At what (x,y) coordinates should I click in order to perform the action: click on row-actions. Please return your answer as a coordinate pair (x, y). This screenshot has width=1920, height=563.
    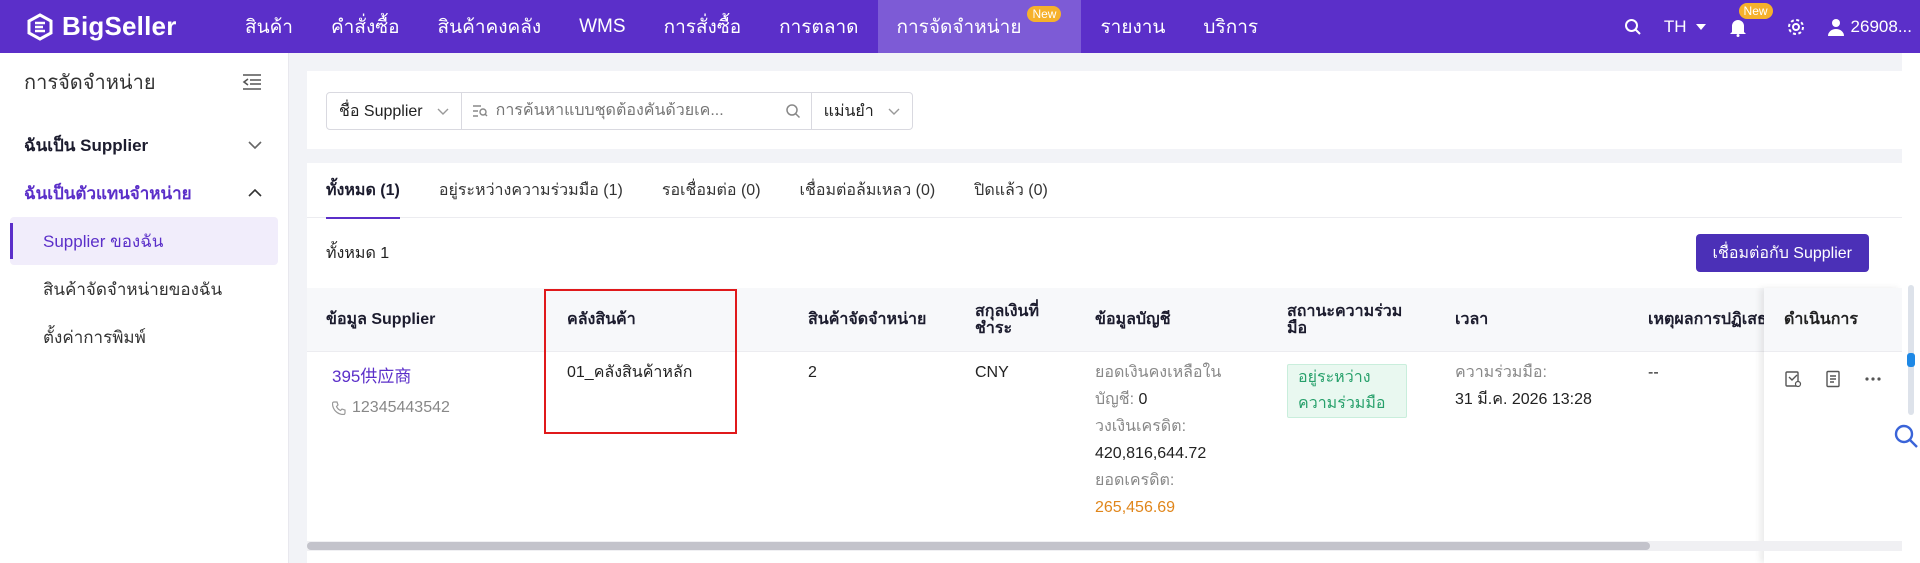
    Looking at the image, I should click on (1833, 379).